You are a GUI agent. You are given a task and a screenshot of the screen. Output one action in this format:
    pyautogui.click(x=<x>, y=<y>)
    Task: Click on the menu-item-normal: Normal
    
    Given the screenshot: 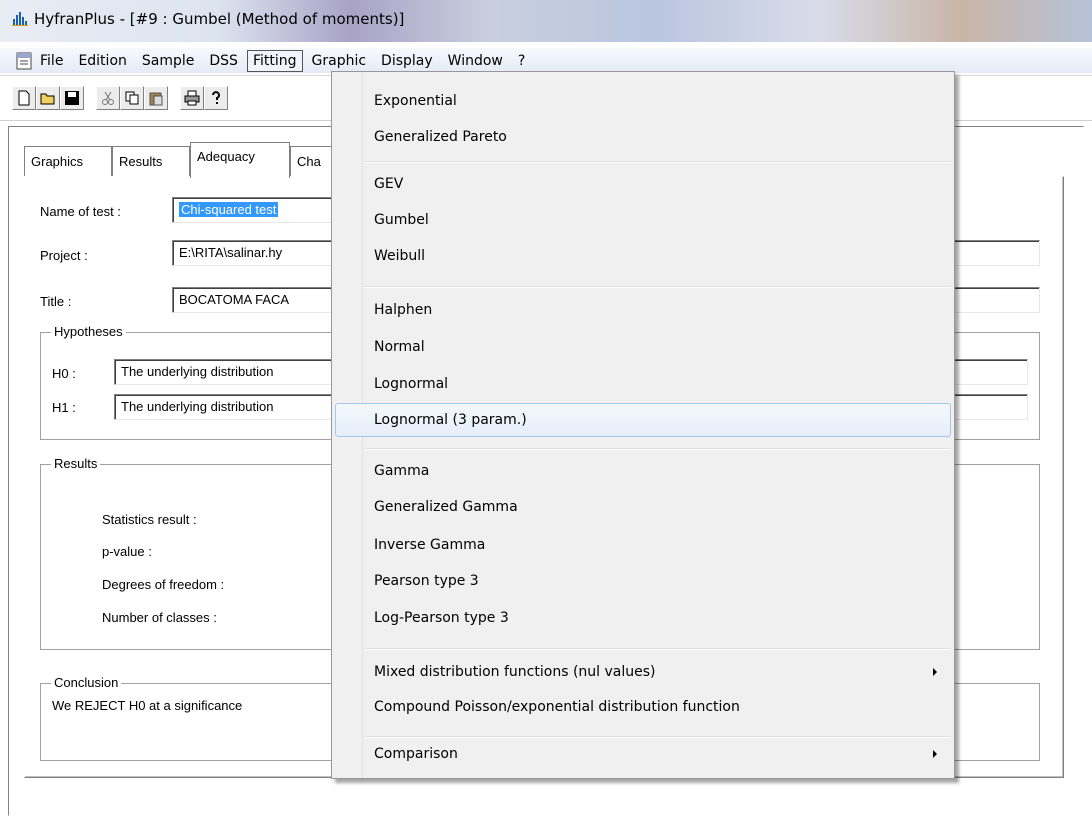 What is the action you would take?
    pyautogui.click(x=643, y=347)
    